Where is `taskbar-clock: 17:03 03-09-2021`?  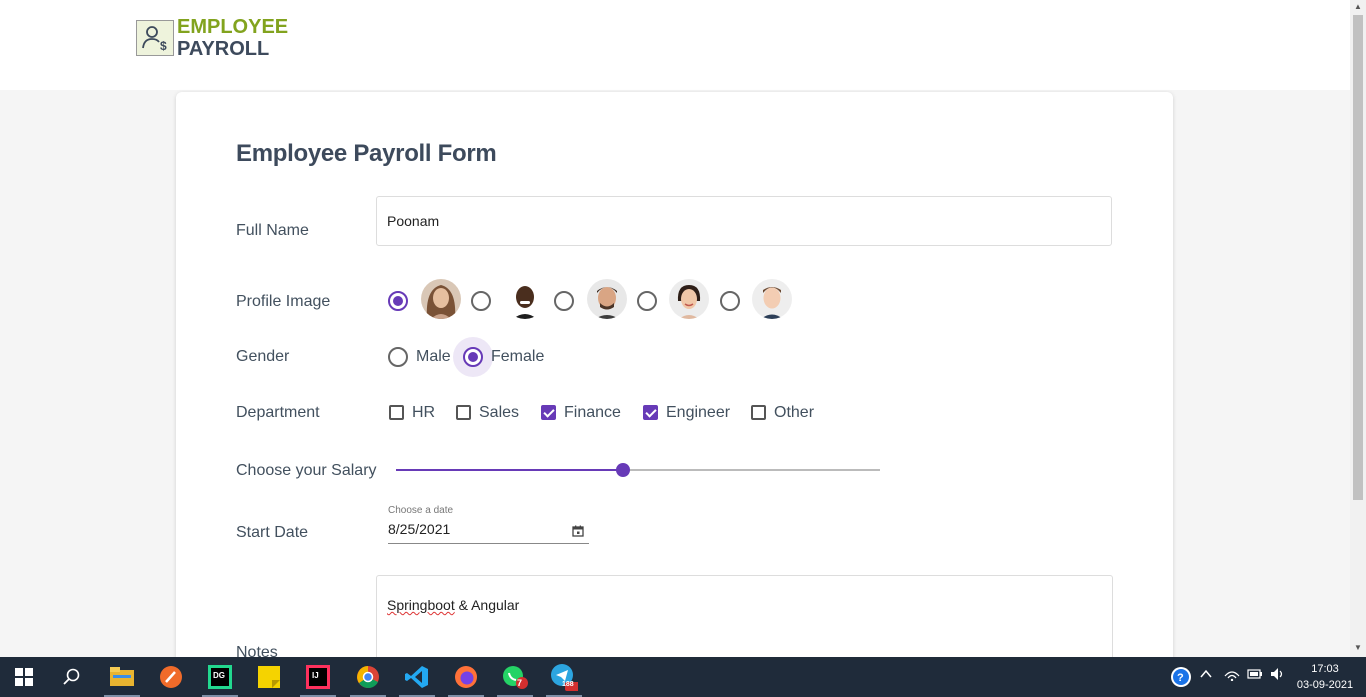
taskbar-clock: 17:03 03-09-2021 is located at coordinates (1325, 677).